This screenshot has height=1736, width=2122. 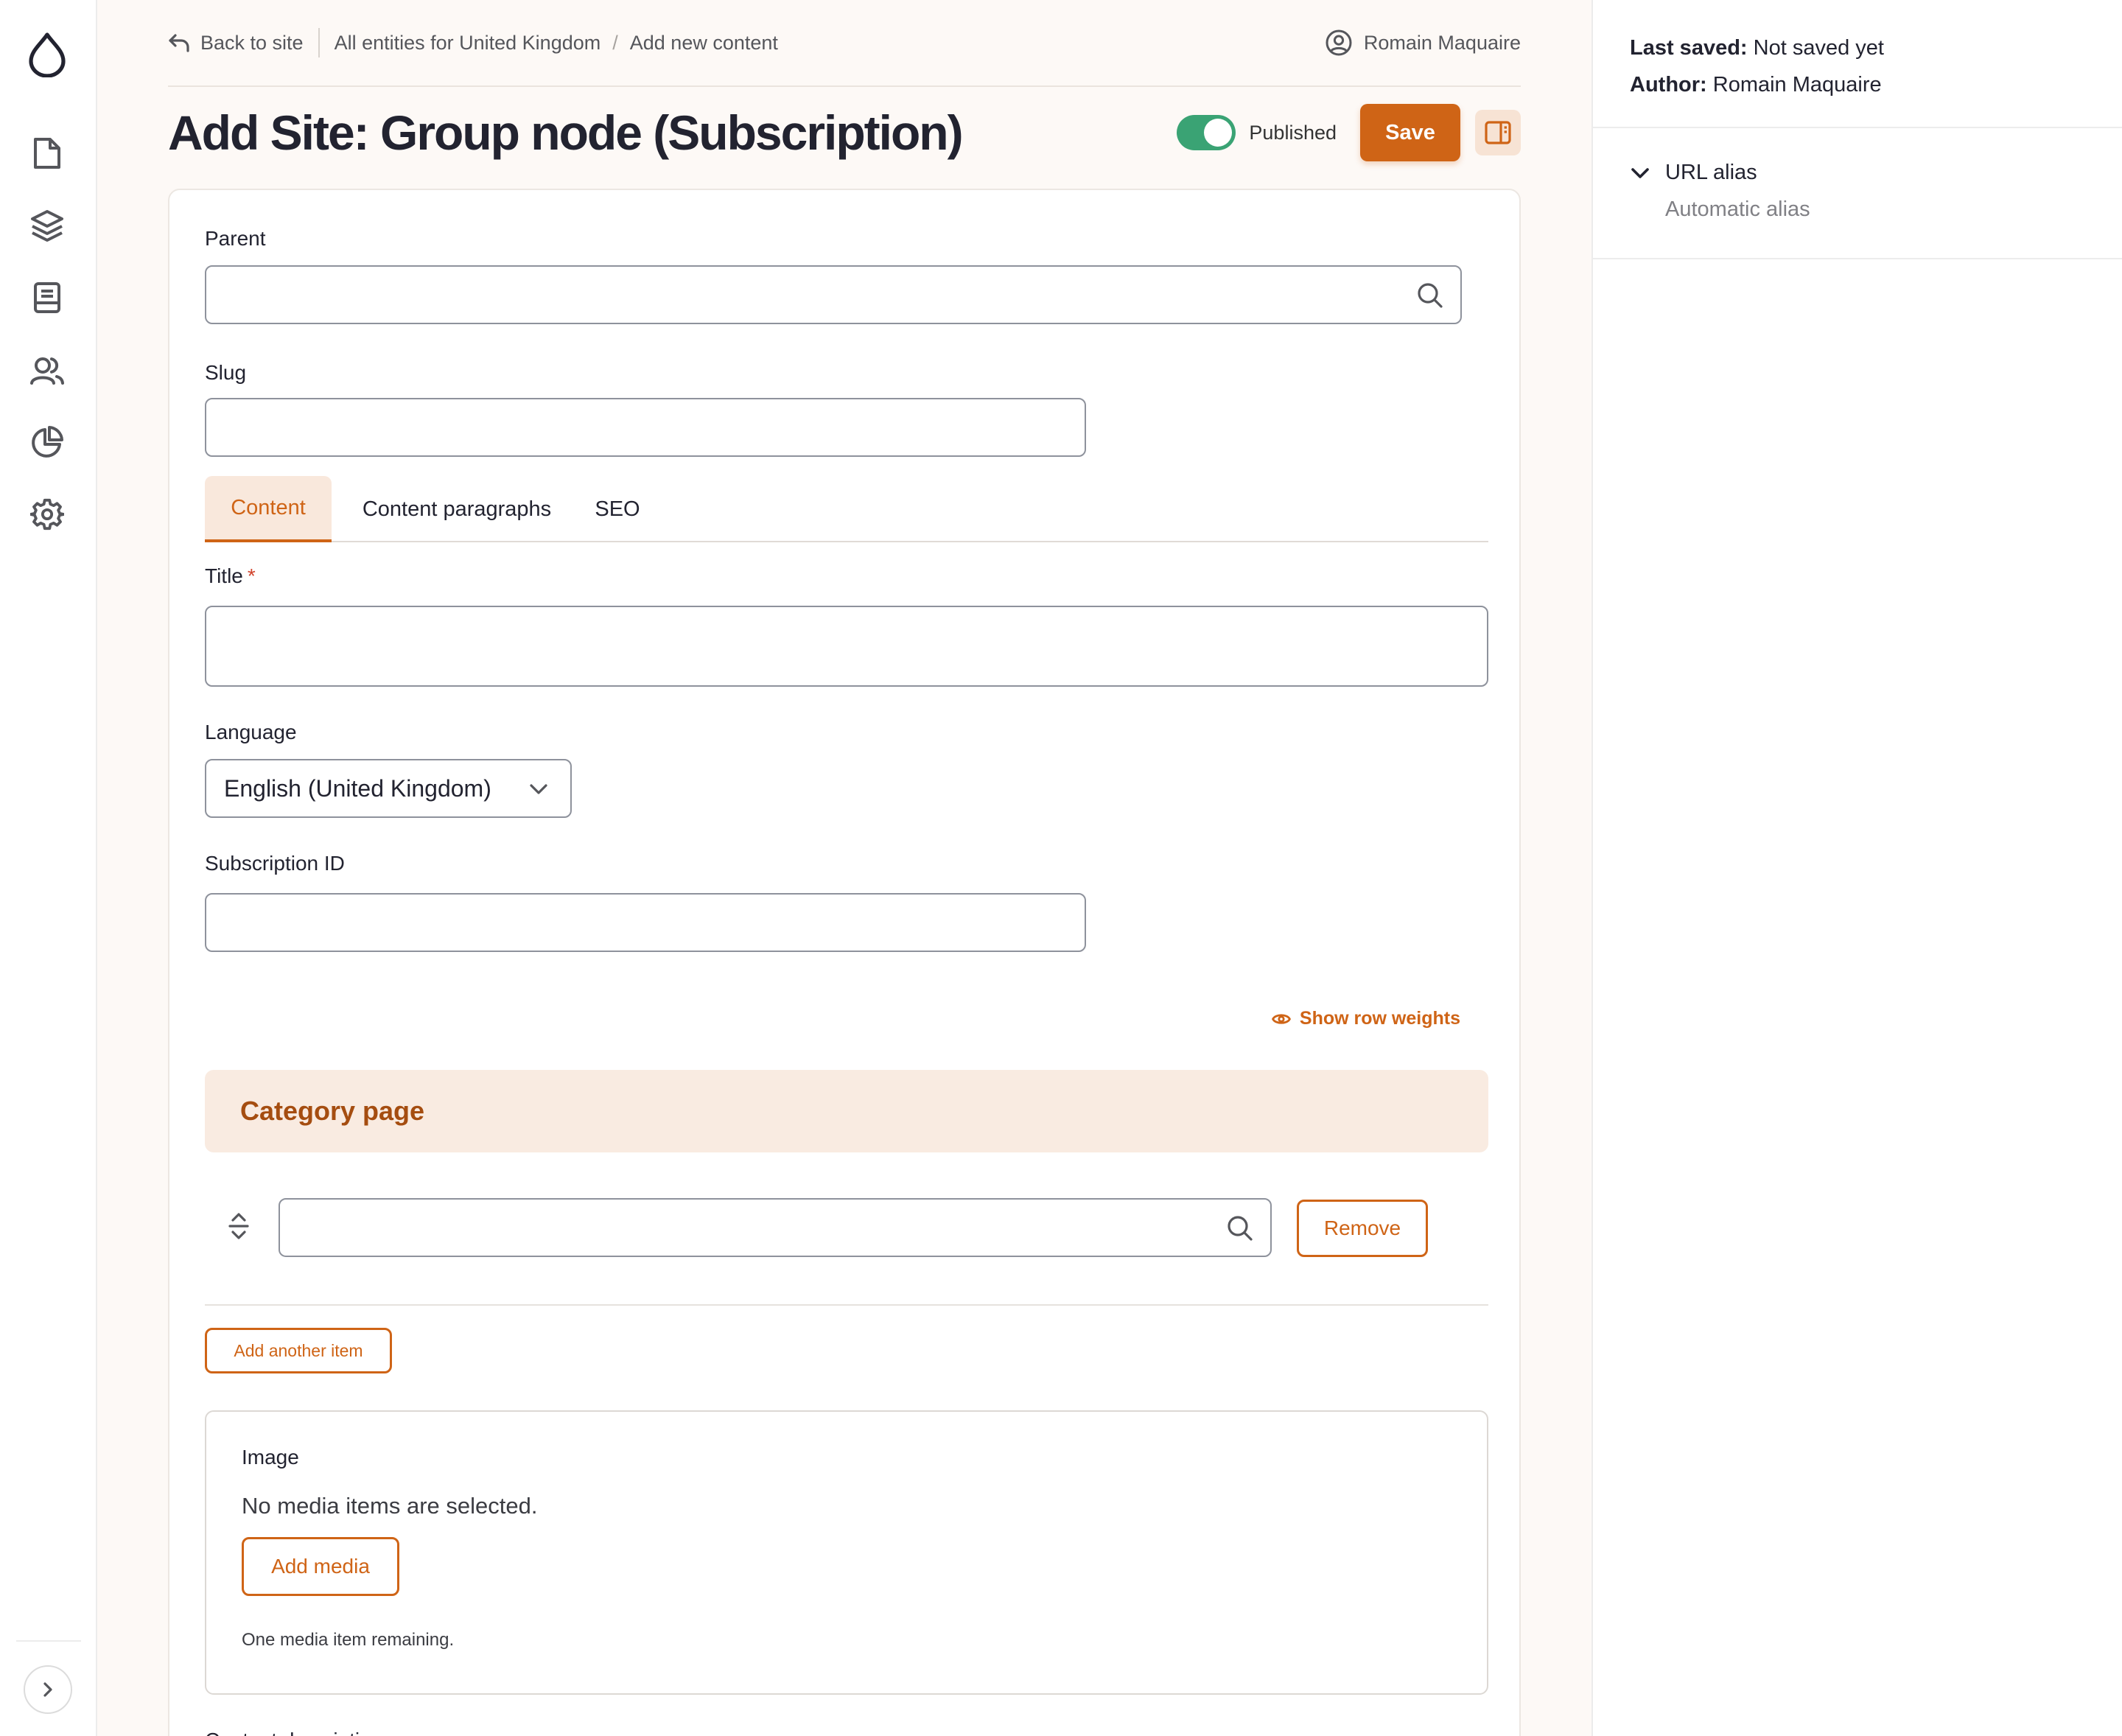 I want to click on reports-icon, so click(x=47, y=442).